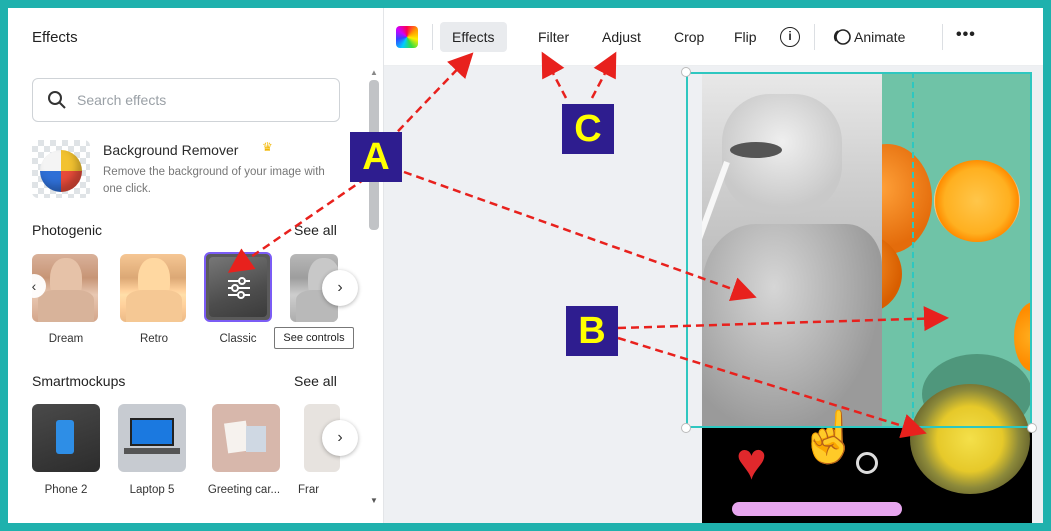  Describe the element at coordinates (553, 37) in the screenshot. I see `filter-button: Filter` at that location.